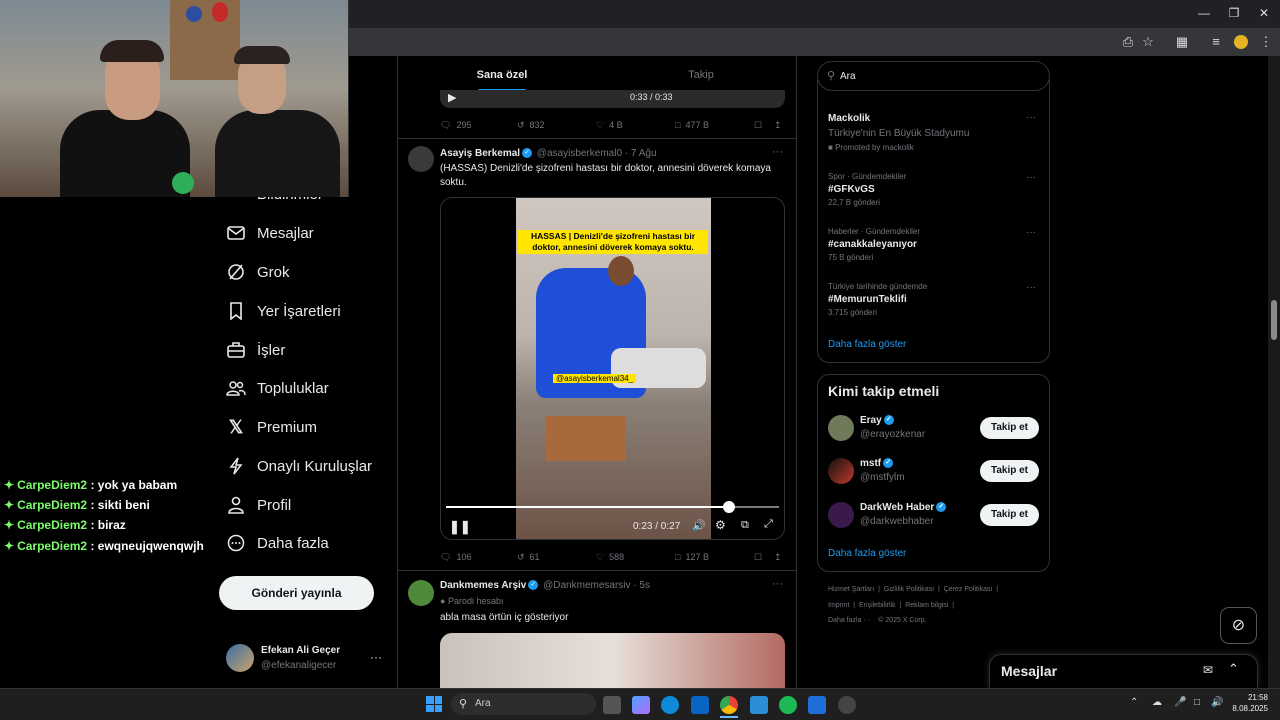  I want to click on follow-name: Eray ✓, so click(878, 420).